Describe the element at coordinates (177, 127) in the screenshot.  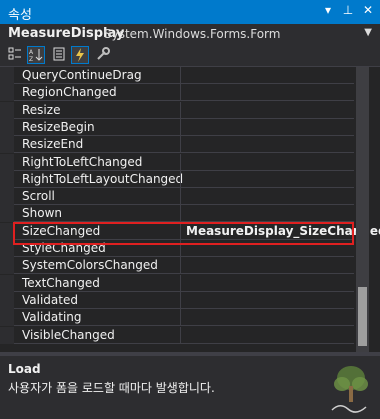
I see `event-row: ResizeBegin` at that location.